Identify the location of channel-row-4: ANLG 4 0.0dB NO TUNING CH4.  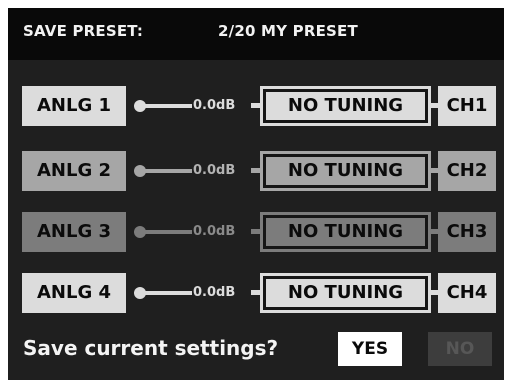
(259, 293).